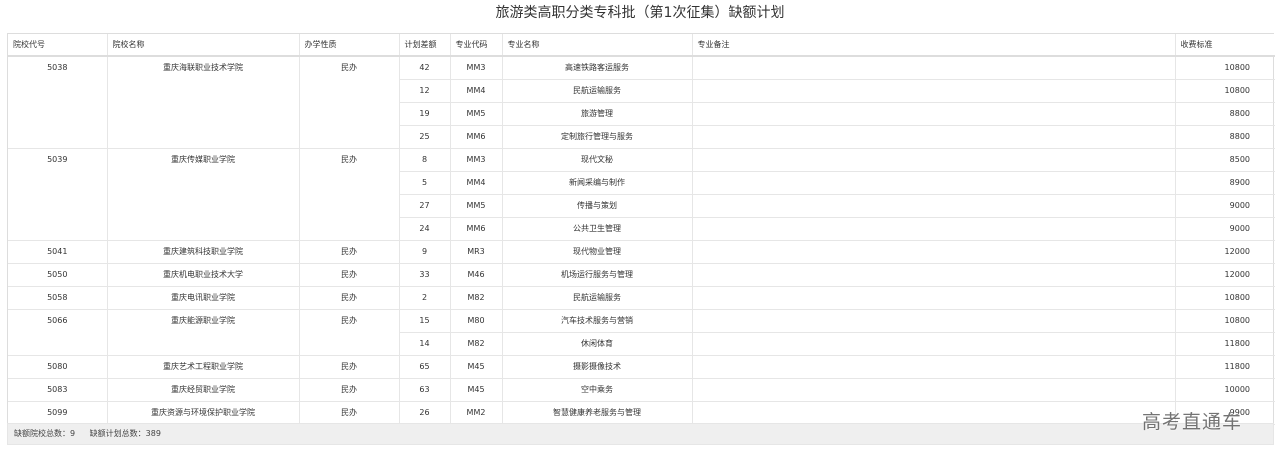  Describe the element at coordinates (597, 275) in the screenshot. I see `cell-major-name: 机场运行服务与管理` at that location.